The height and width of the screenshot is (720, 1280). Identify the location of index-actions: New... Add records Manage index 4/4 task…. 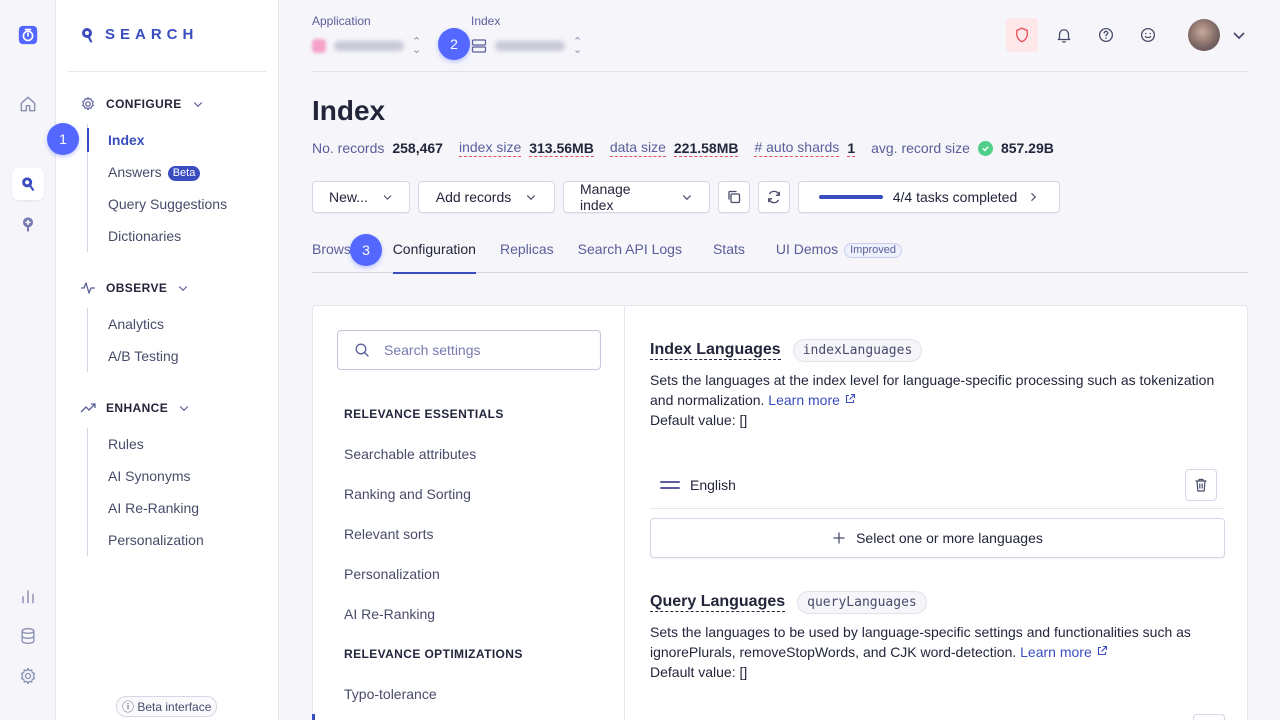
(686, 197).